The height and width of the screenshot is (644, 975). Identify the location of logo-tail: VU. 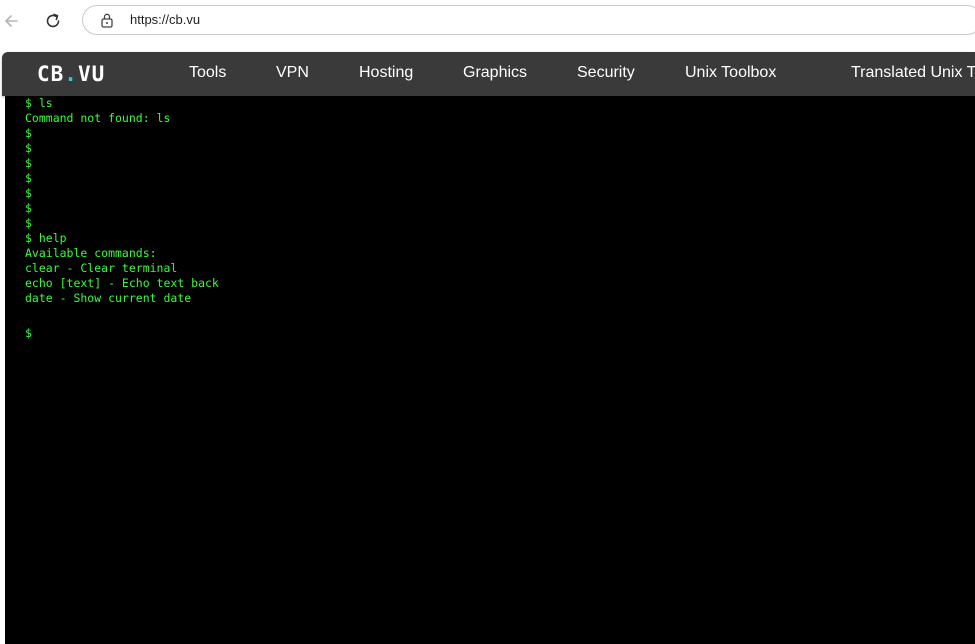
(91, 74).